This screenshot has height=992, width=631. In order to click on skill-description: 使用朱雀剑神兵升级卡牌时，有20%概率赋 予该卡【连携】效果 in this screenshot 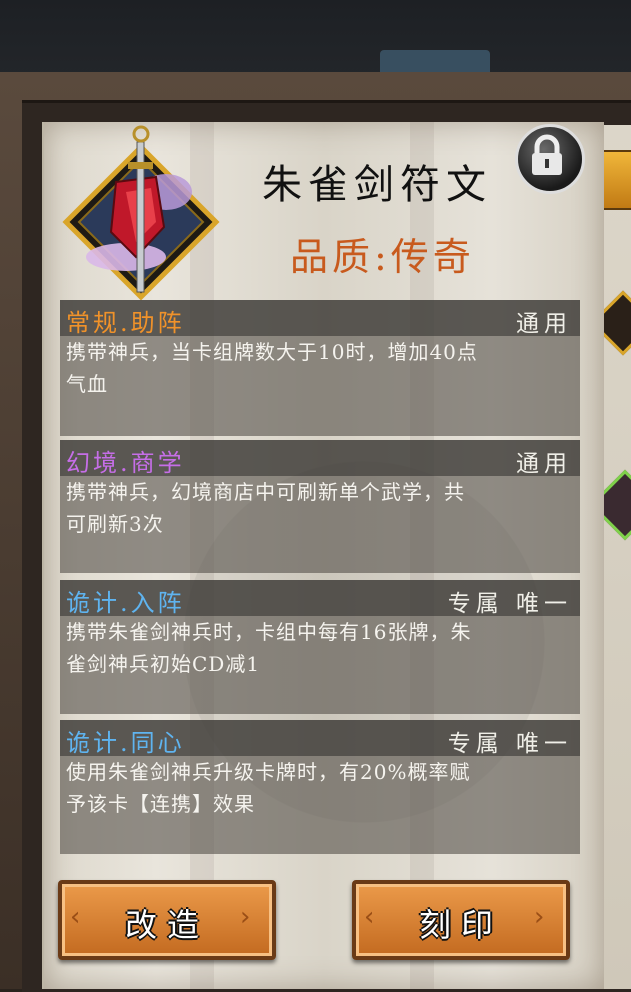, I will do `click(320, 805)`.